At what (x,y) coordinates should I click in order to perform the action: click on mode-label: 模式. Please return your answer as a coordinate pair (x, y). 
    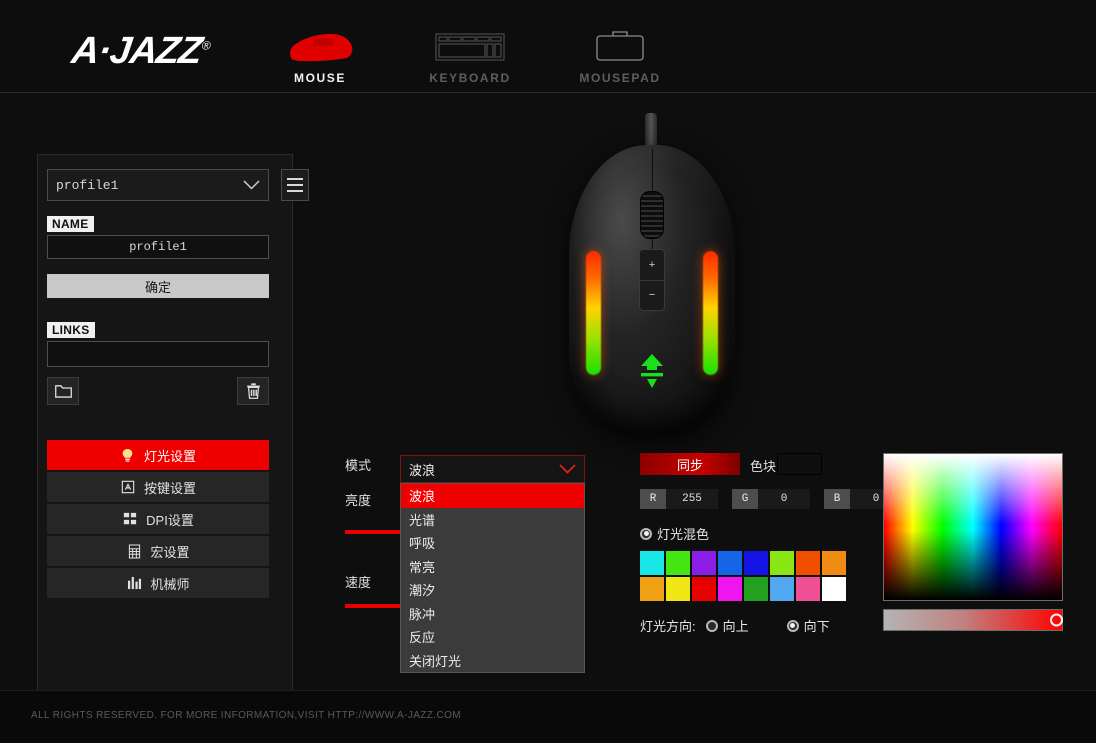
    Looking at the image, I should click on (358, 465).